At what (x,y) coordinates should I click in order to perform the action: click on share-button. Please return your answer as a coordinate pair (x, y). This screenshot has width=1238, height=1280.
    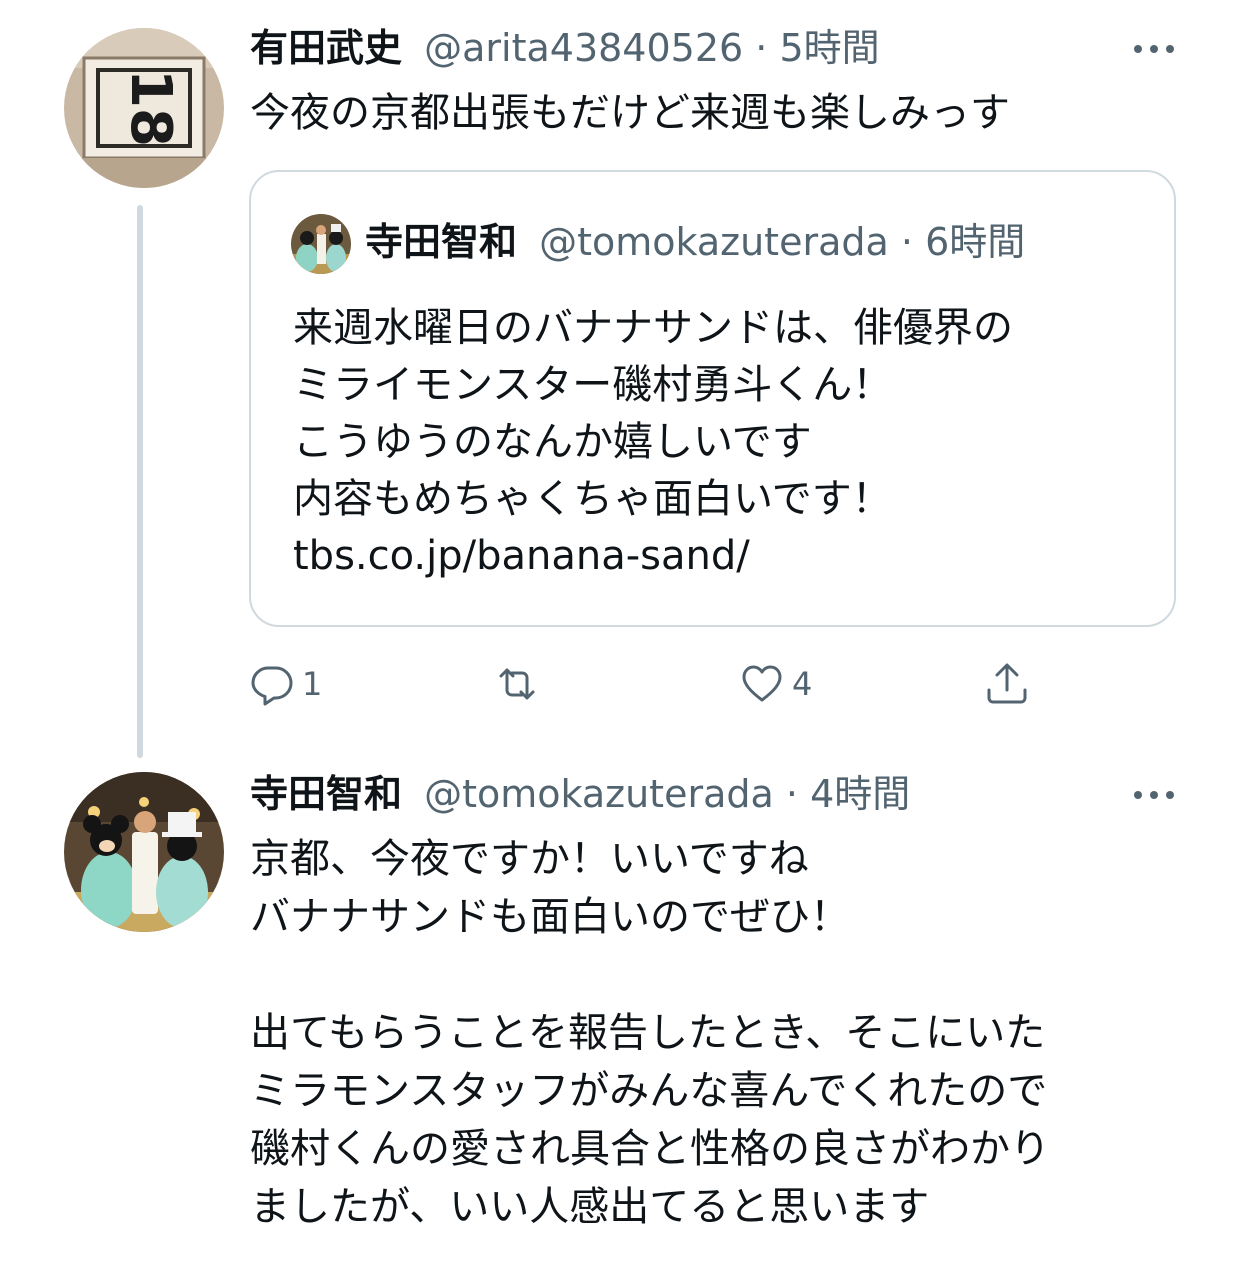
    Looking at the image, I should click on (1007, 684).